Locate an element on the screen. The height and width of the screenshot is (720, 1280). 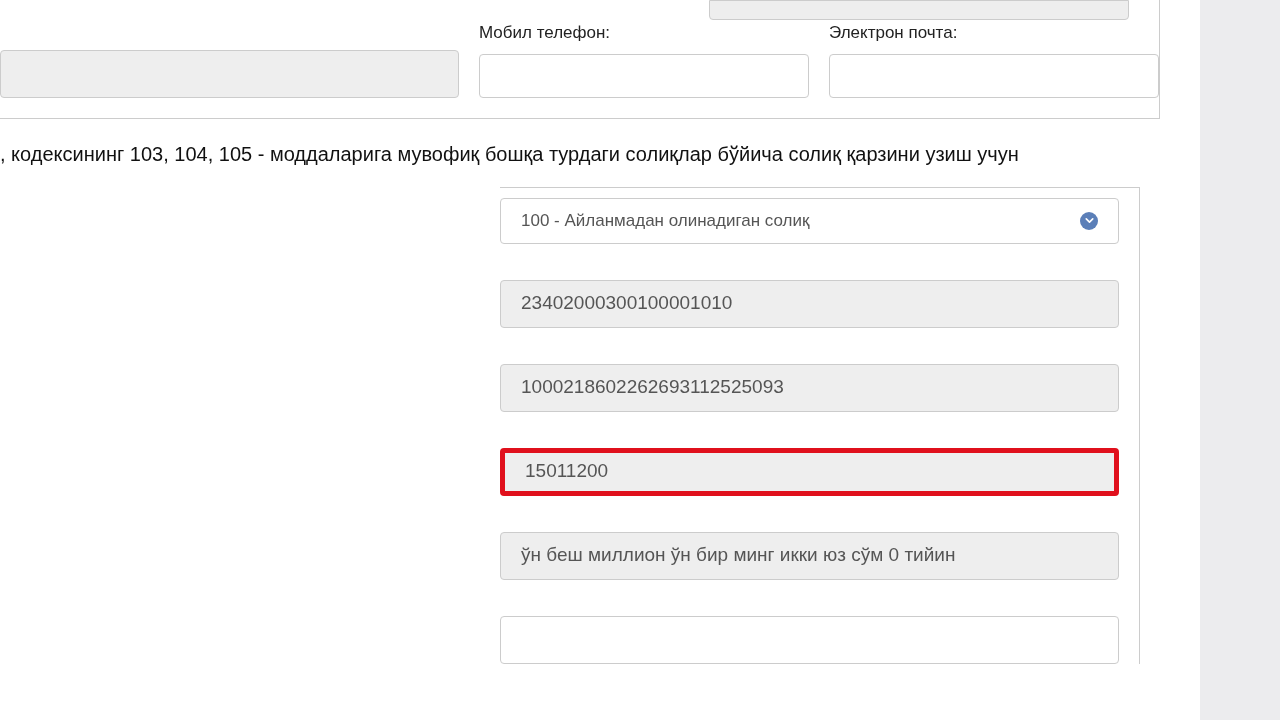
chevron-down-icon is located at coordinates (1089, 220).